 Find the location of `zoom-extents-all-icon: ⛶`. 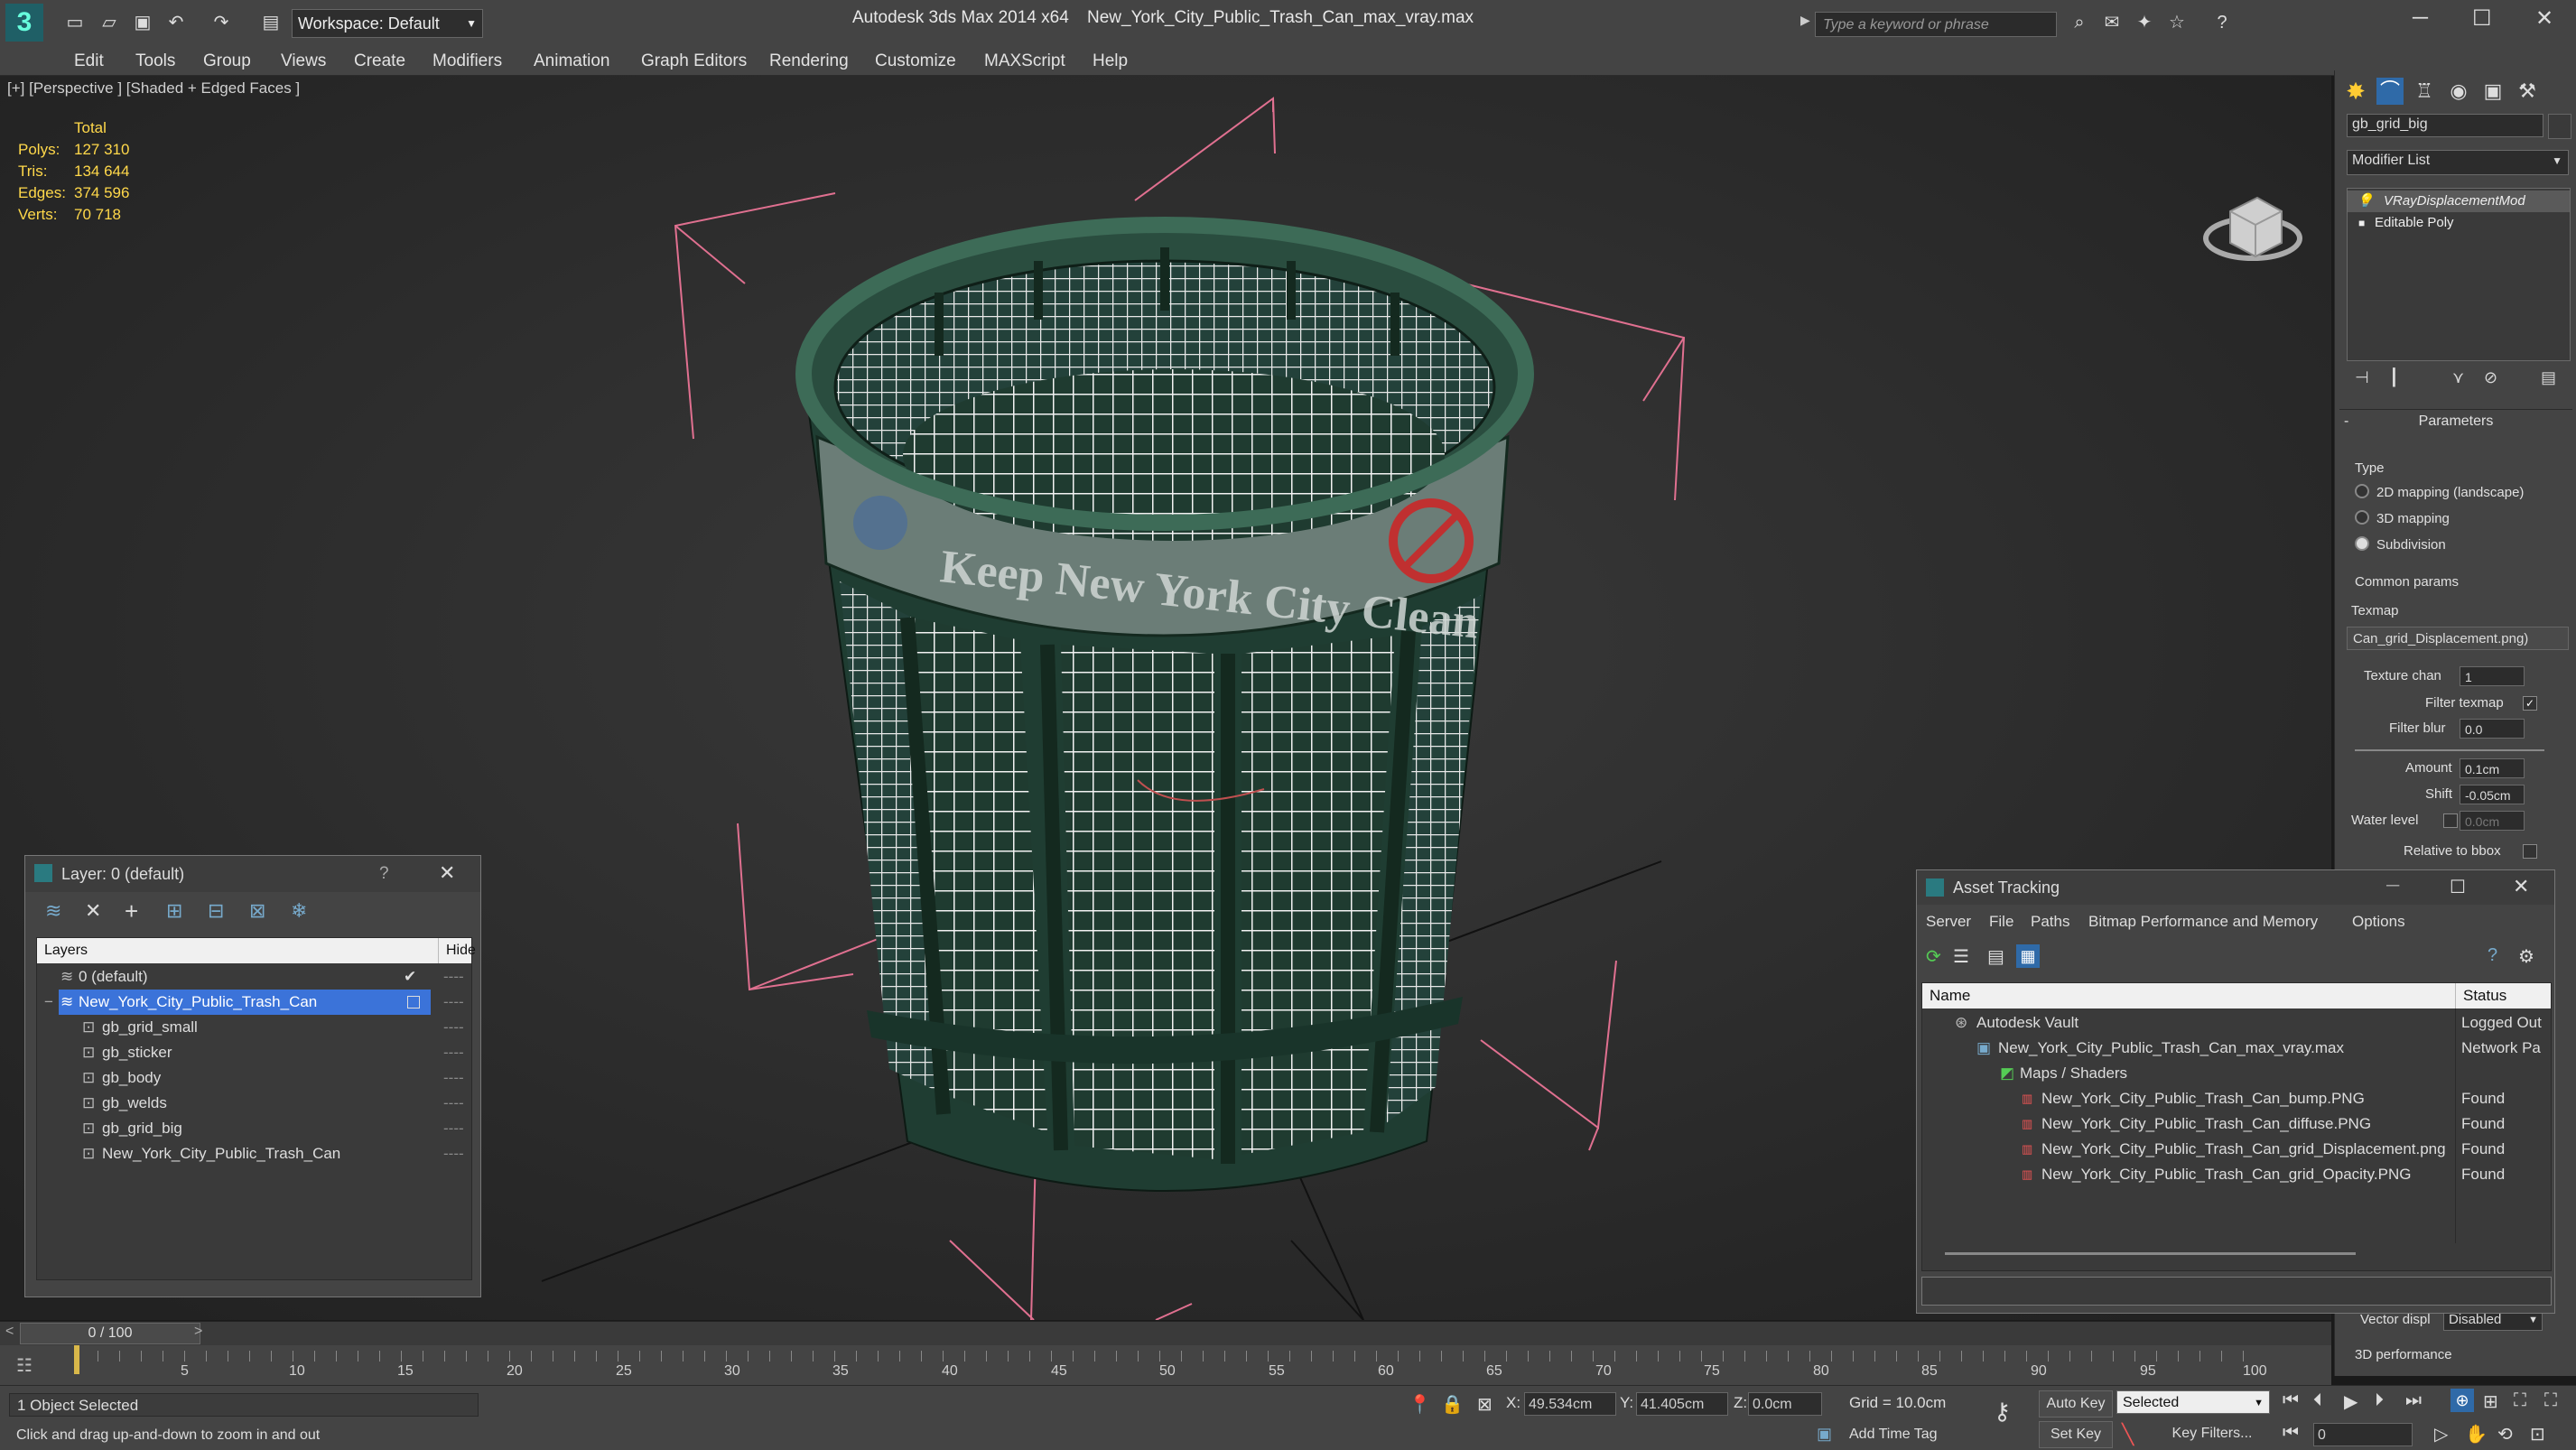

zoom-extents-all-icon: ⛶ is located at coordinates (2550, 1400).